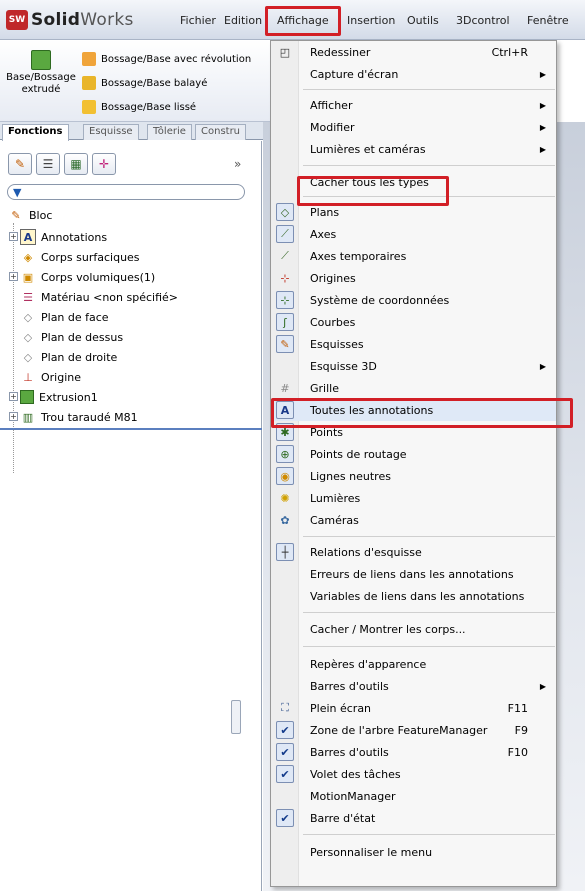 The image size is (585, 891). Describe the element at coordinates (20, 164) in the screenshot. I see `feature-tree-tab-icon: ✎` at that location.